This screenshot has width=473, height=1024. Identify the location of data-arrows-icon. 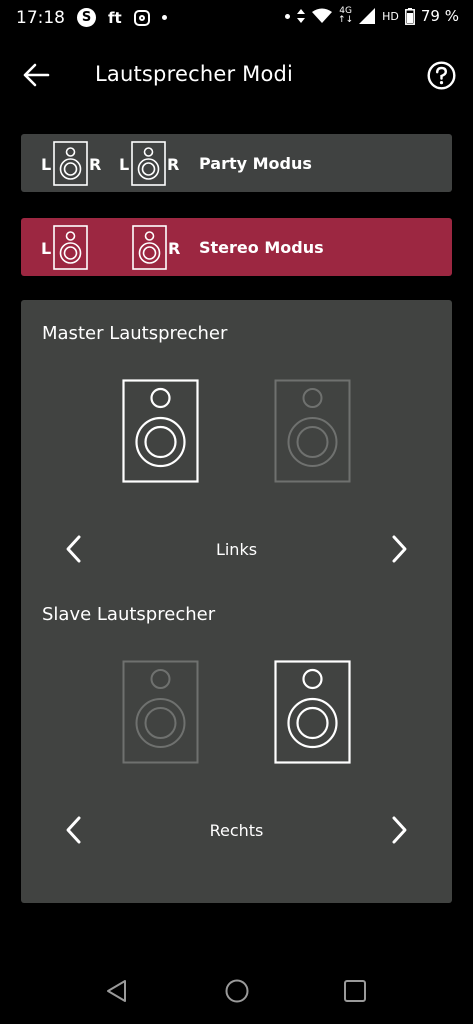
(301, 16).